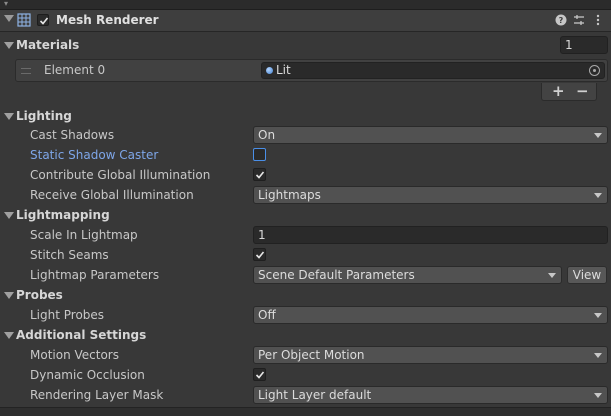 This screenshot has width=611, height=416. Describe the element at coordinates (43, 20) in the screenshot. I see `component-enabled-checkbox` at that location.